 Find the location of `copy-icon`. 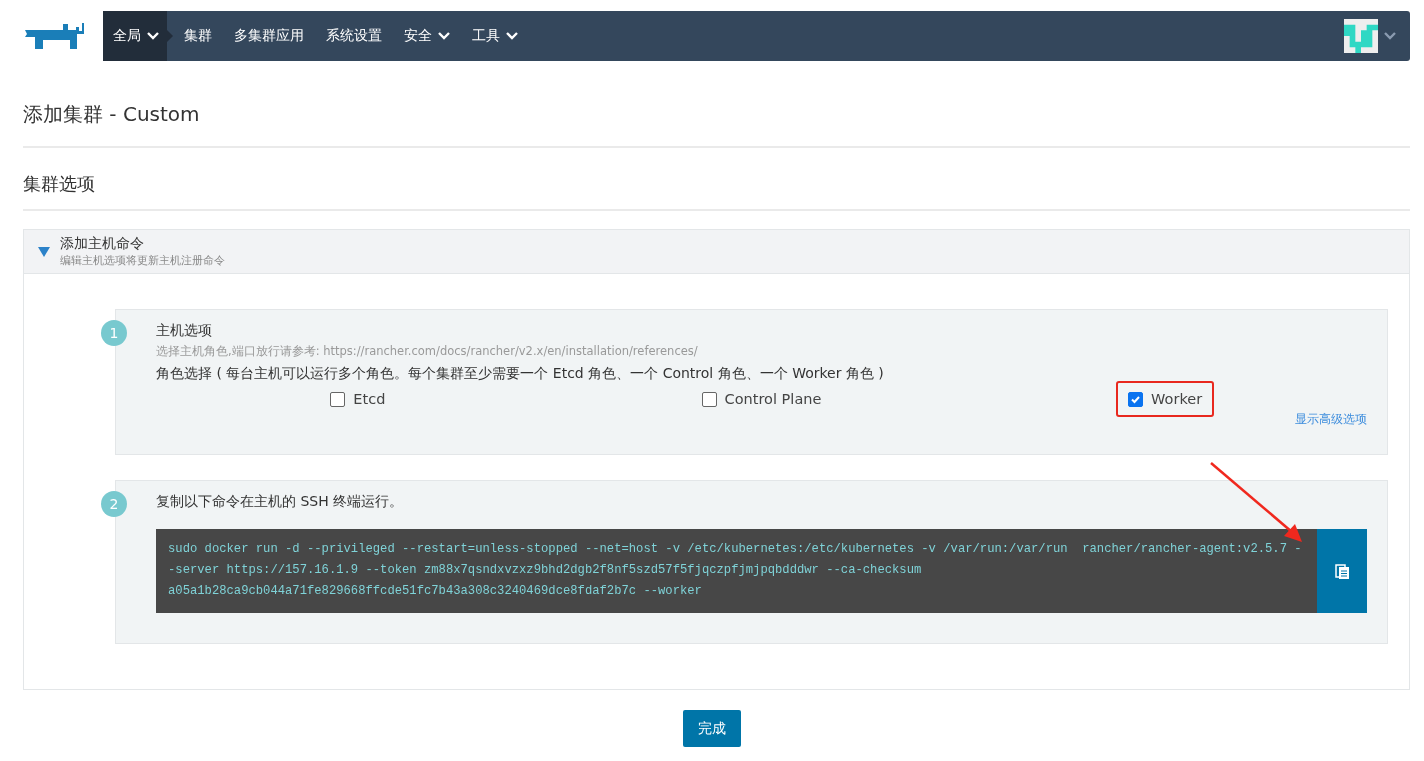

copy-icon is located at coordinates (1342, 571).